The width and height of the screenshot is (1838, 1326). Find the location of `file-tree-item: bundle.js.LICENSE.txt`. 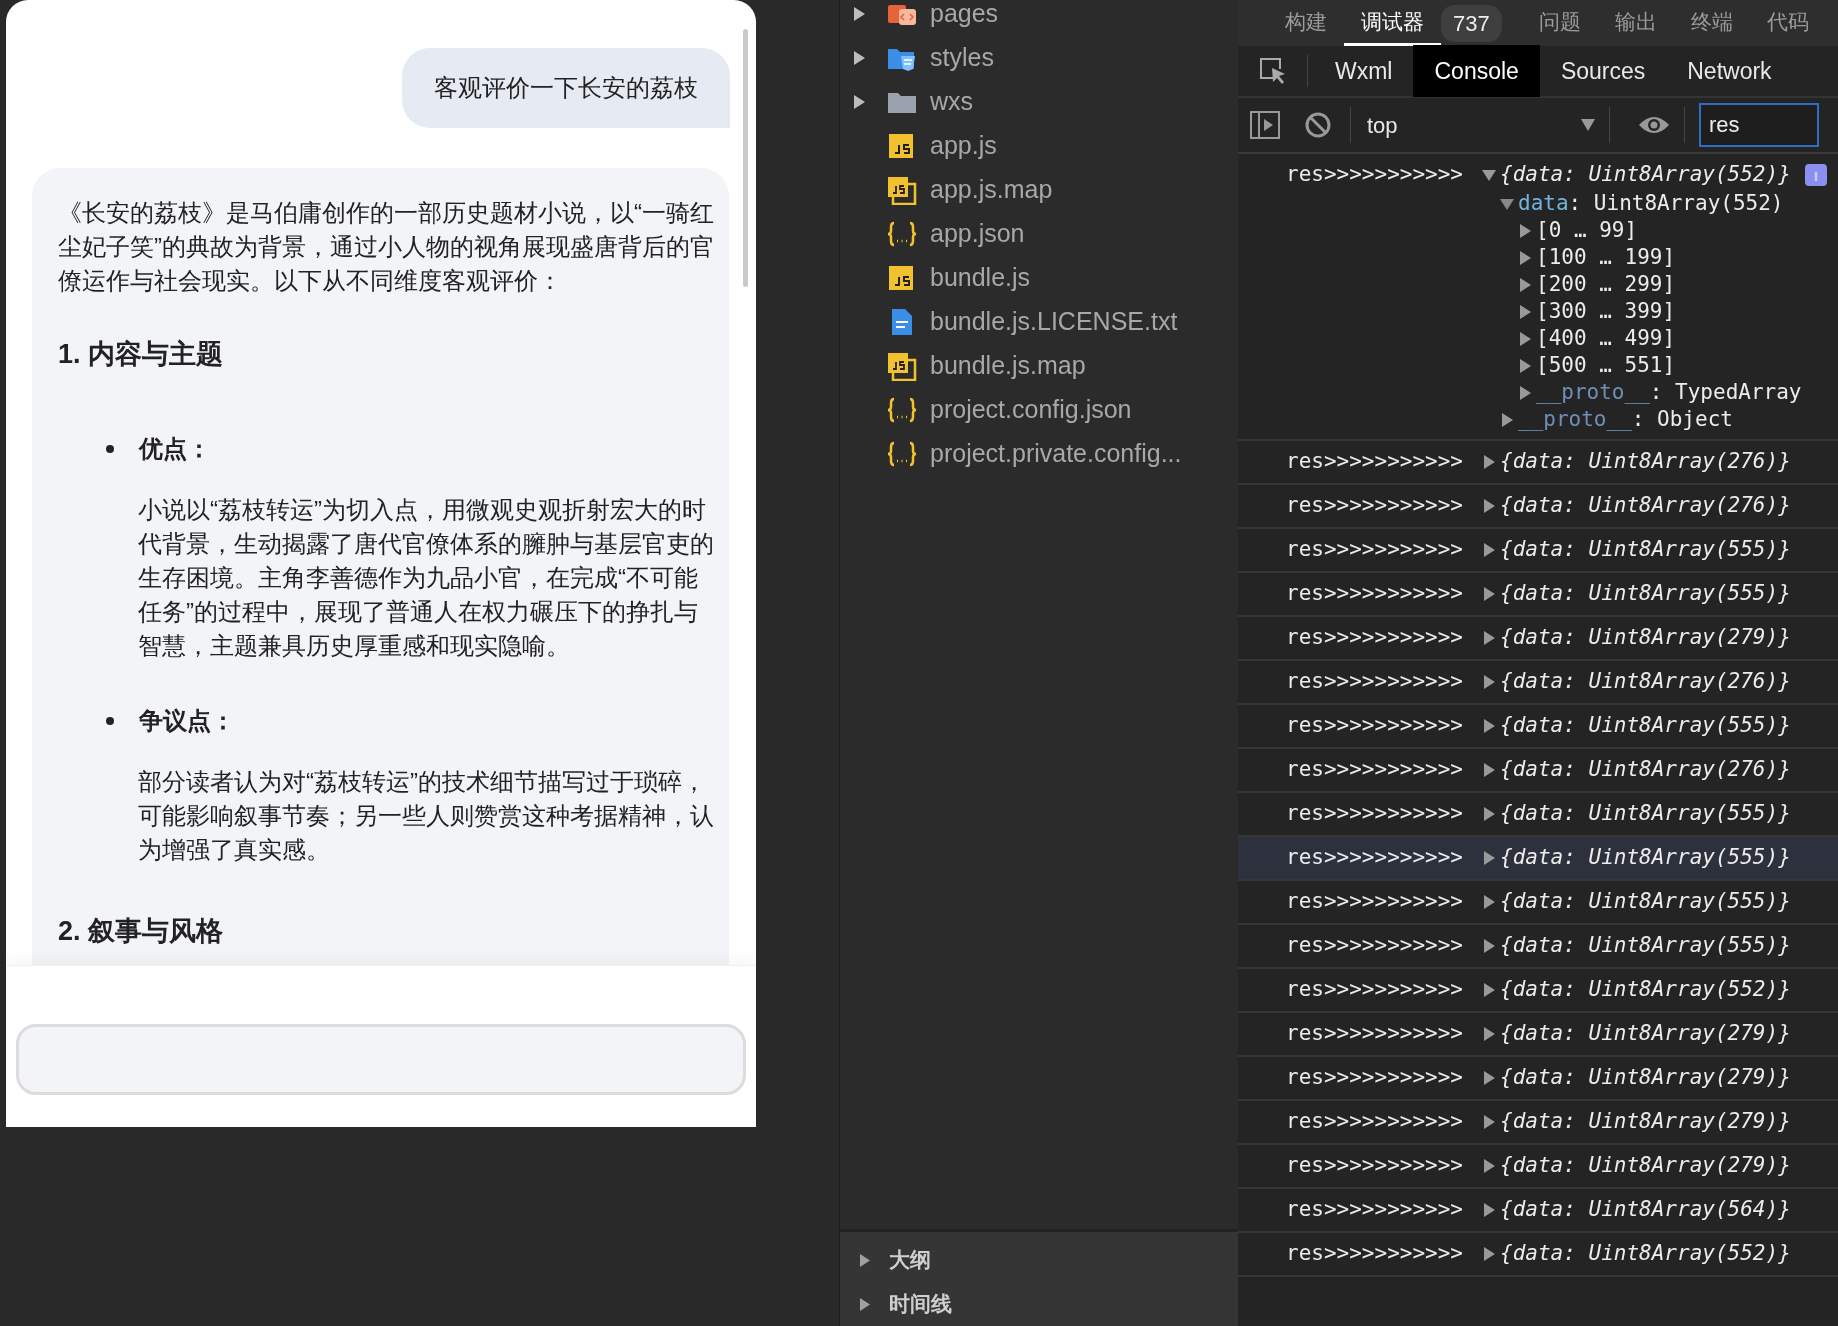

file-tree-item: bundle.js.LICENSE.txt is located at coordinates (1039, 322).